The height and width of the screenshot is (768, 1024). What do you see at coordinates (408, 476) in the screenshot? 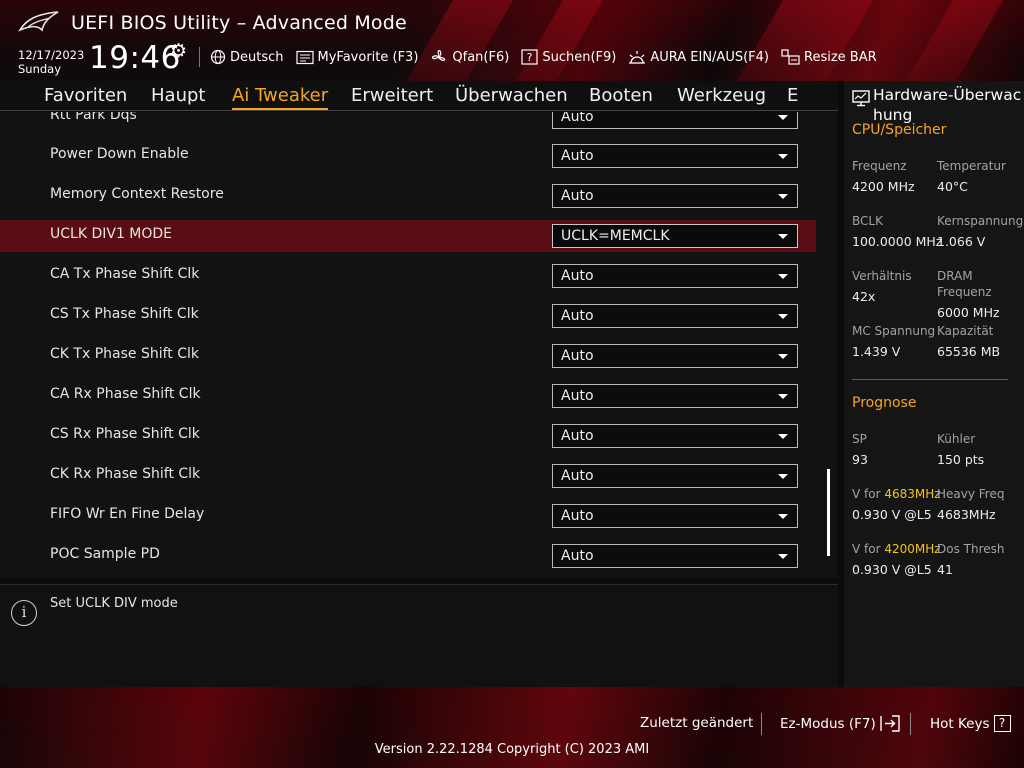
I see `setting-row: CK Rx Phase Shift Clk Auto` at bounding box center [408, 476].